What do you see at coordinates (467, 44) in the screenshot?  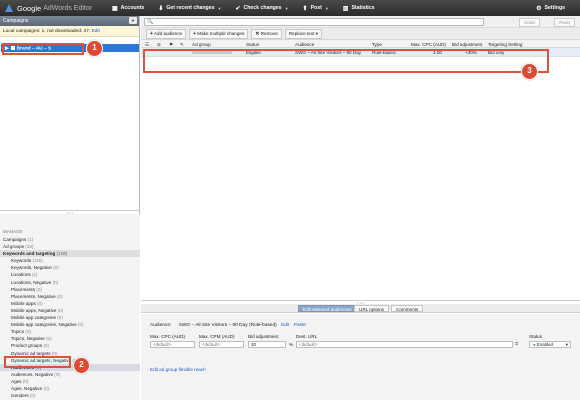 I see `column-bid-adjustment: Bid adjustment` at bounding box center [467, 44].